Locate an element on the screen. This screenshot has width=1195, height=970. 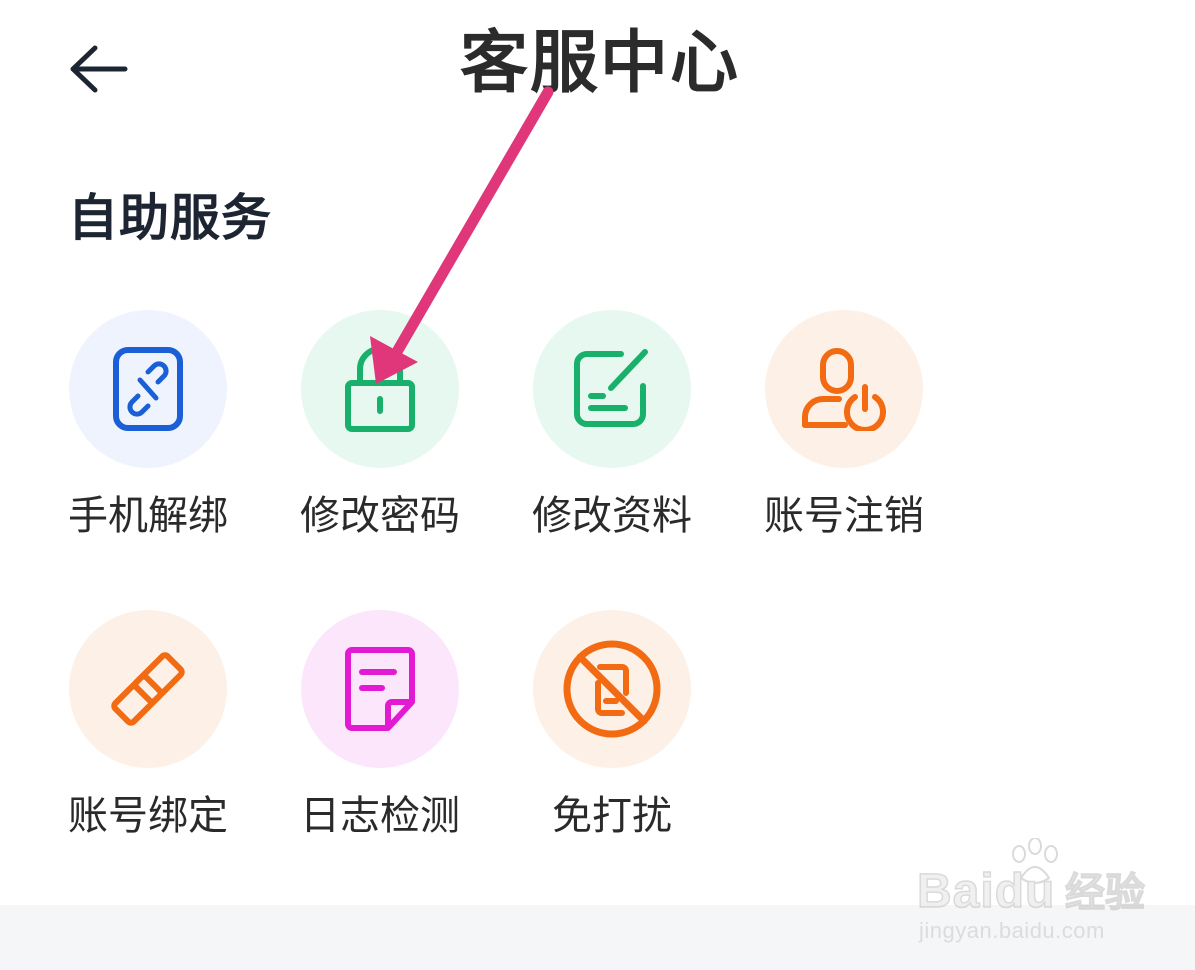
service-label: 手机解绑 is located at coordinates (148, 516).